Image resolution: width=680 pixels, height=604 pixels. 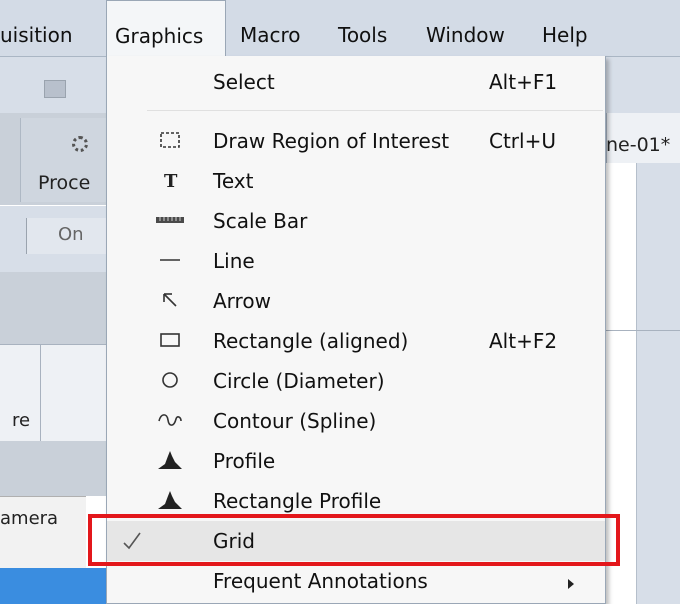 I want to click on menu-item-label: Frequent Annotations, so click(x=320, y=581).